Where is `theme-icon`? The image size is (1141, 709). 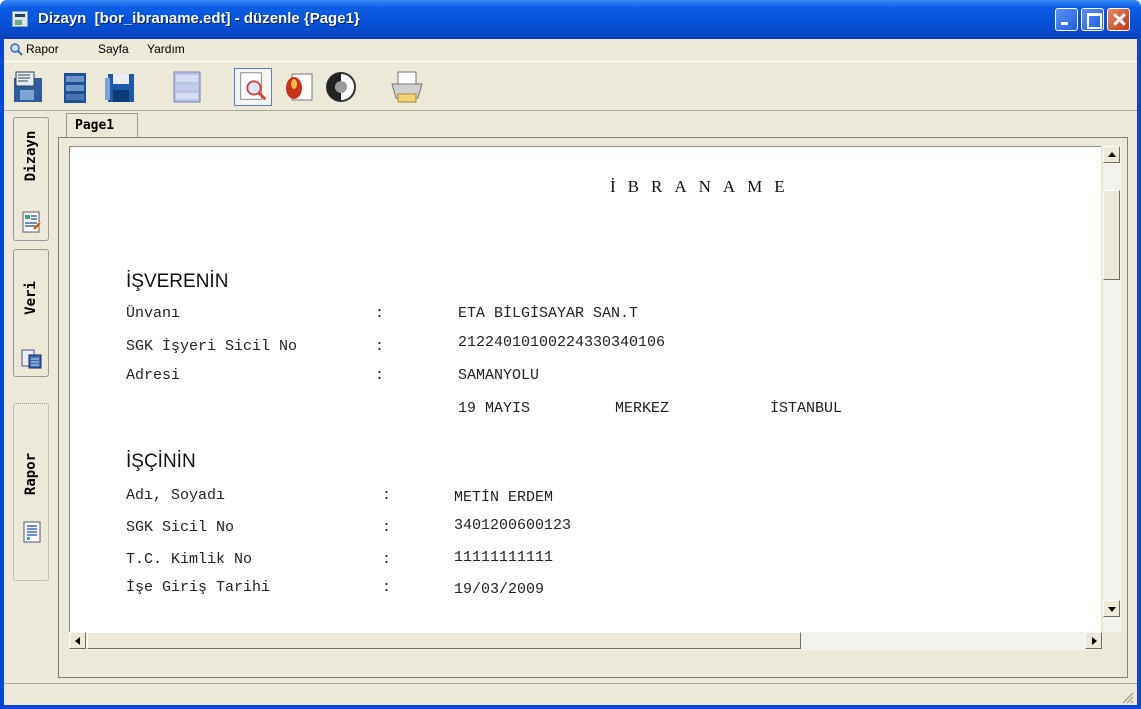
theme-icon is located at coordinates (341, 87).